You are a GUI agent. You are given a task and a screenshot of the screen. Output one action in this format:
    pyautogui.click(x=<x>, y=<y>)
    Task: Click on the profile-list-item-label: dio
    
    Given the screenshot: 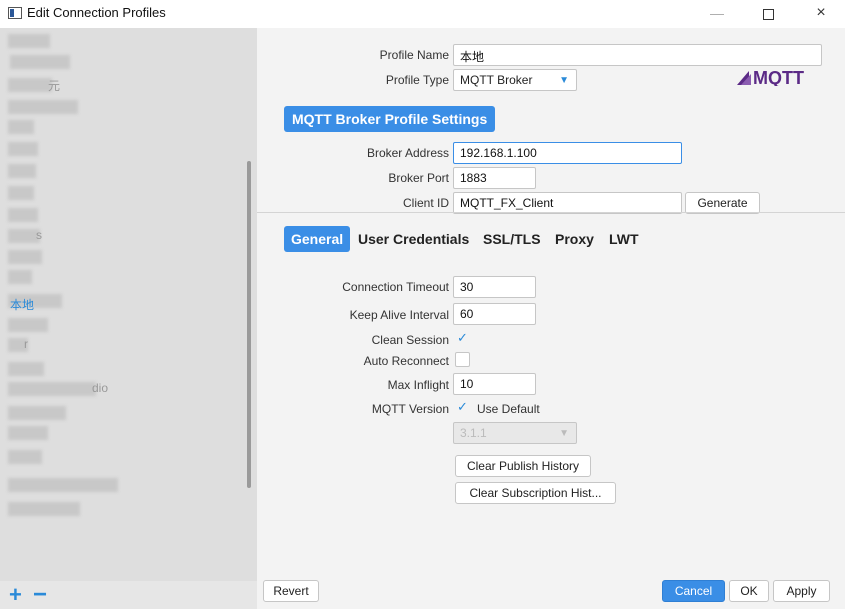 What is the action you would take?
    pyautogui.click(x=100, y=388)
    